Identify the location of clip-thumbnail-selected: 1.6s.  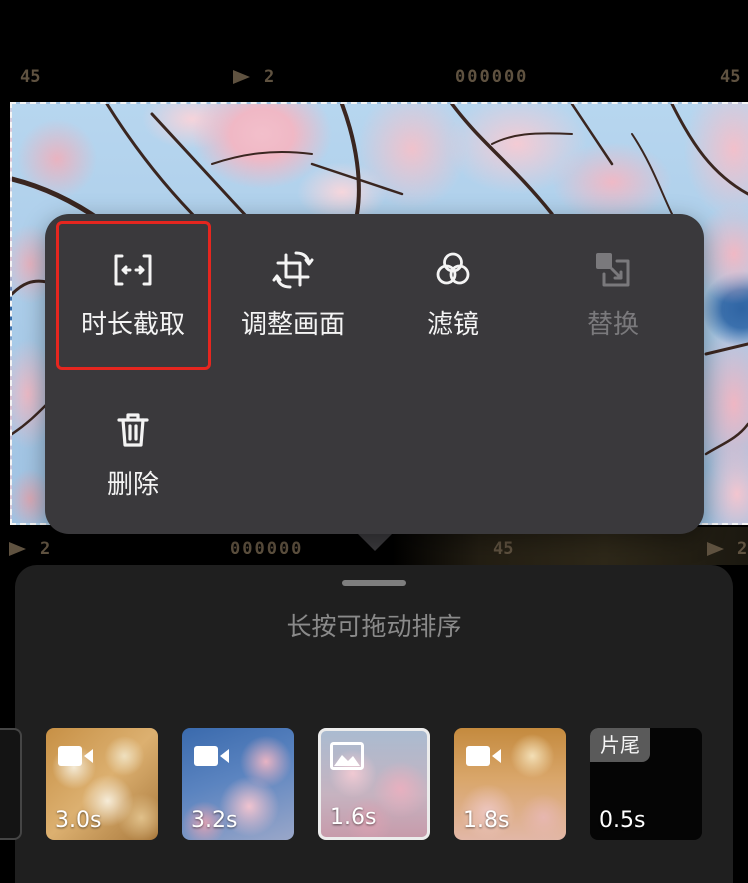
(374, 784).